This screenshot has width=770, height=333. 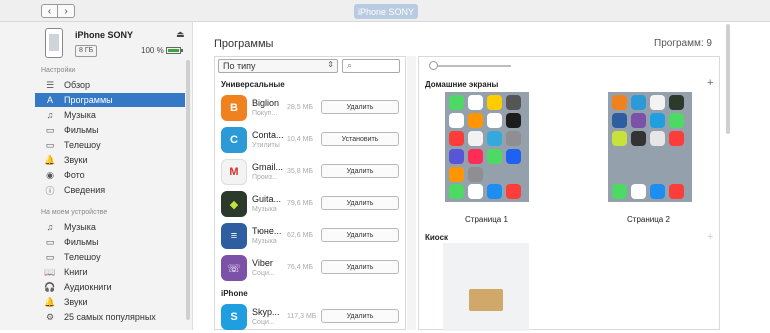 What do you see at coordinates (244, 44) in the screenshot?
I see `page-title: Программы` at bounding box center [244, 44].